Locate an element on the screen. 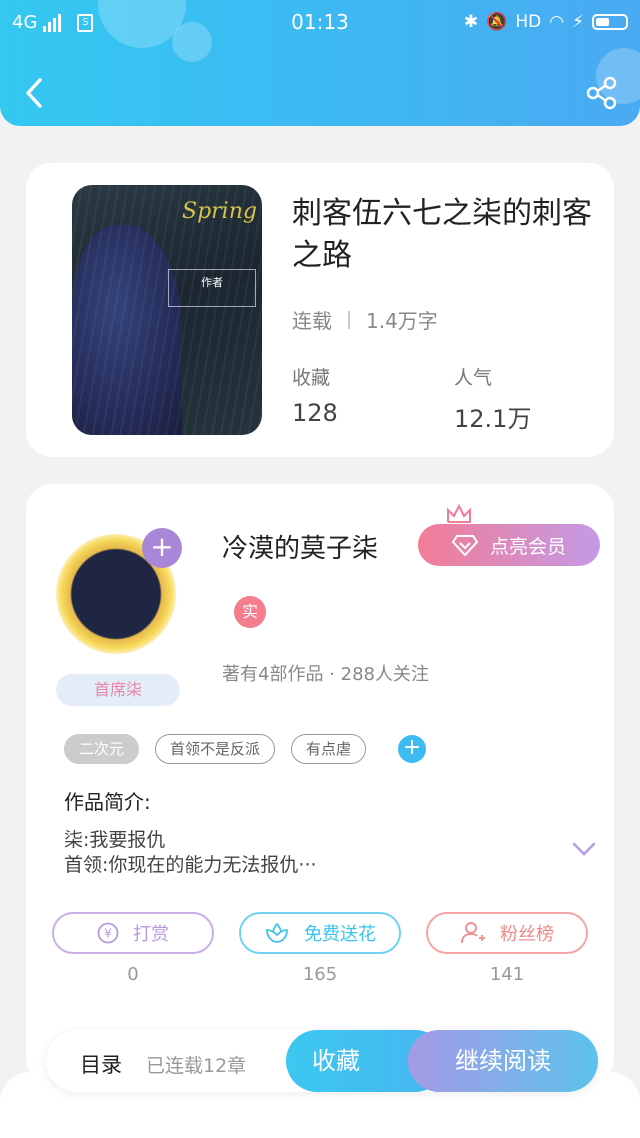  fan-count: 141 is located at coordinates (507, 974).